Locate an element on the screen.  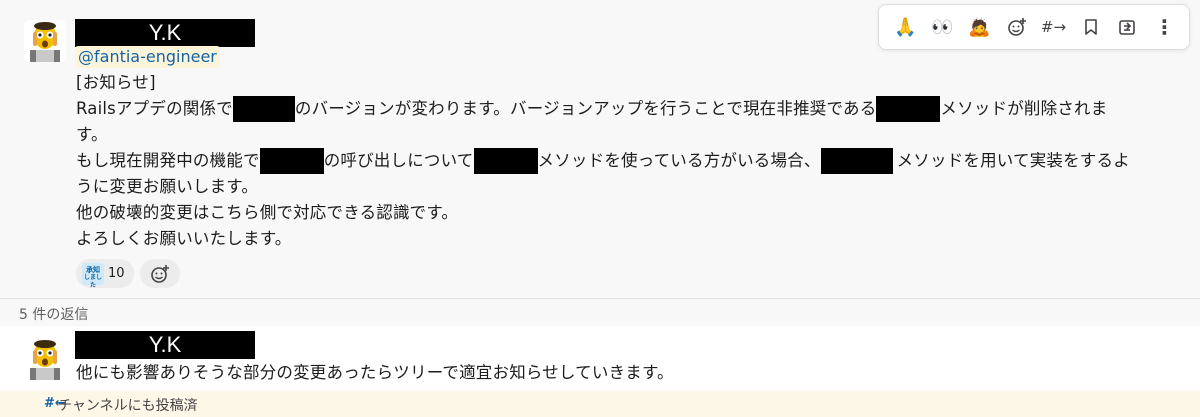
reply-author-name: Y.K is located at coordinates (165, 345).